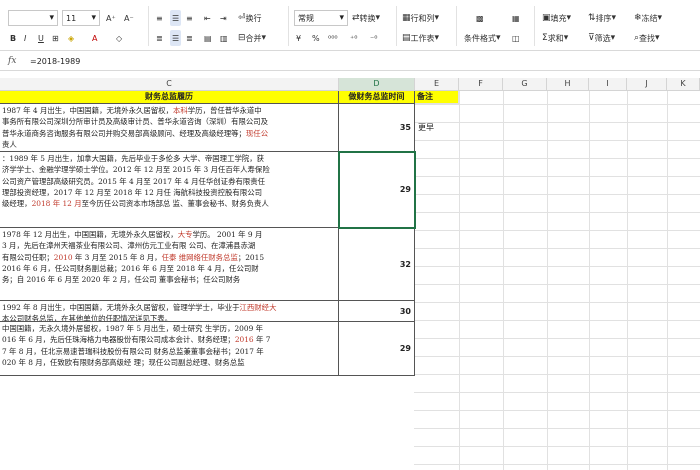 This screenshot has width=700, height=470. I want to click on resume-line: 1987 年 4 月出生，中国国籍，无境外永久居留权，本科学历，曾任普华永道中, so click(170, 110).